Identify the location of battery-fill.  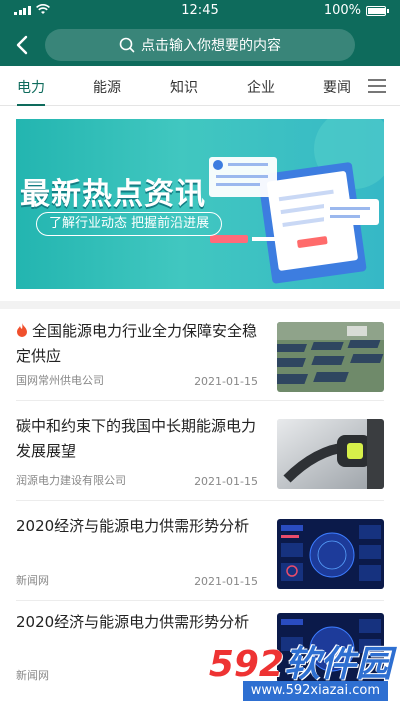
(377, 10).